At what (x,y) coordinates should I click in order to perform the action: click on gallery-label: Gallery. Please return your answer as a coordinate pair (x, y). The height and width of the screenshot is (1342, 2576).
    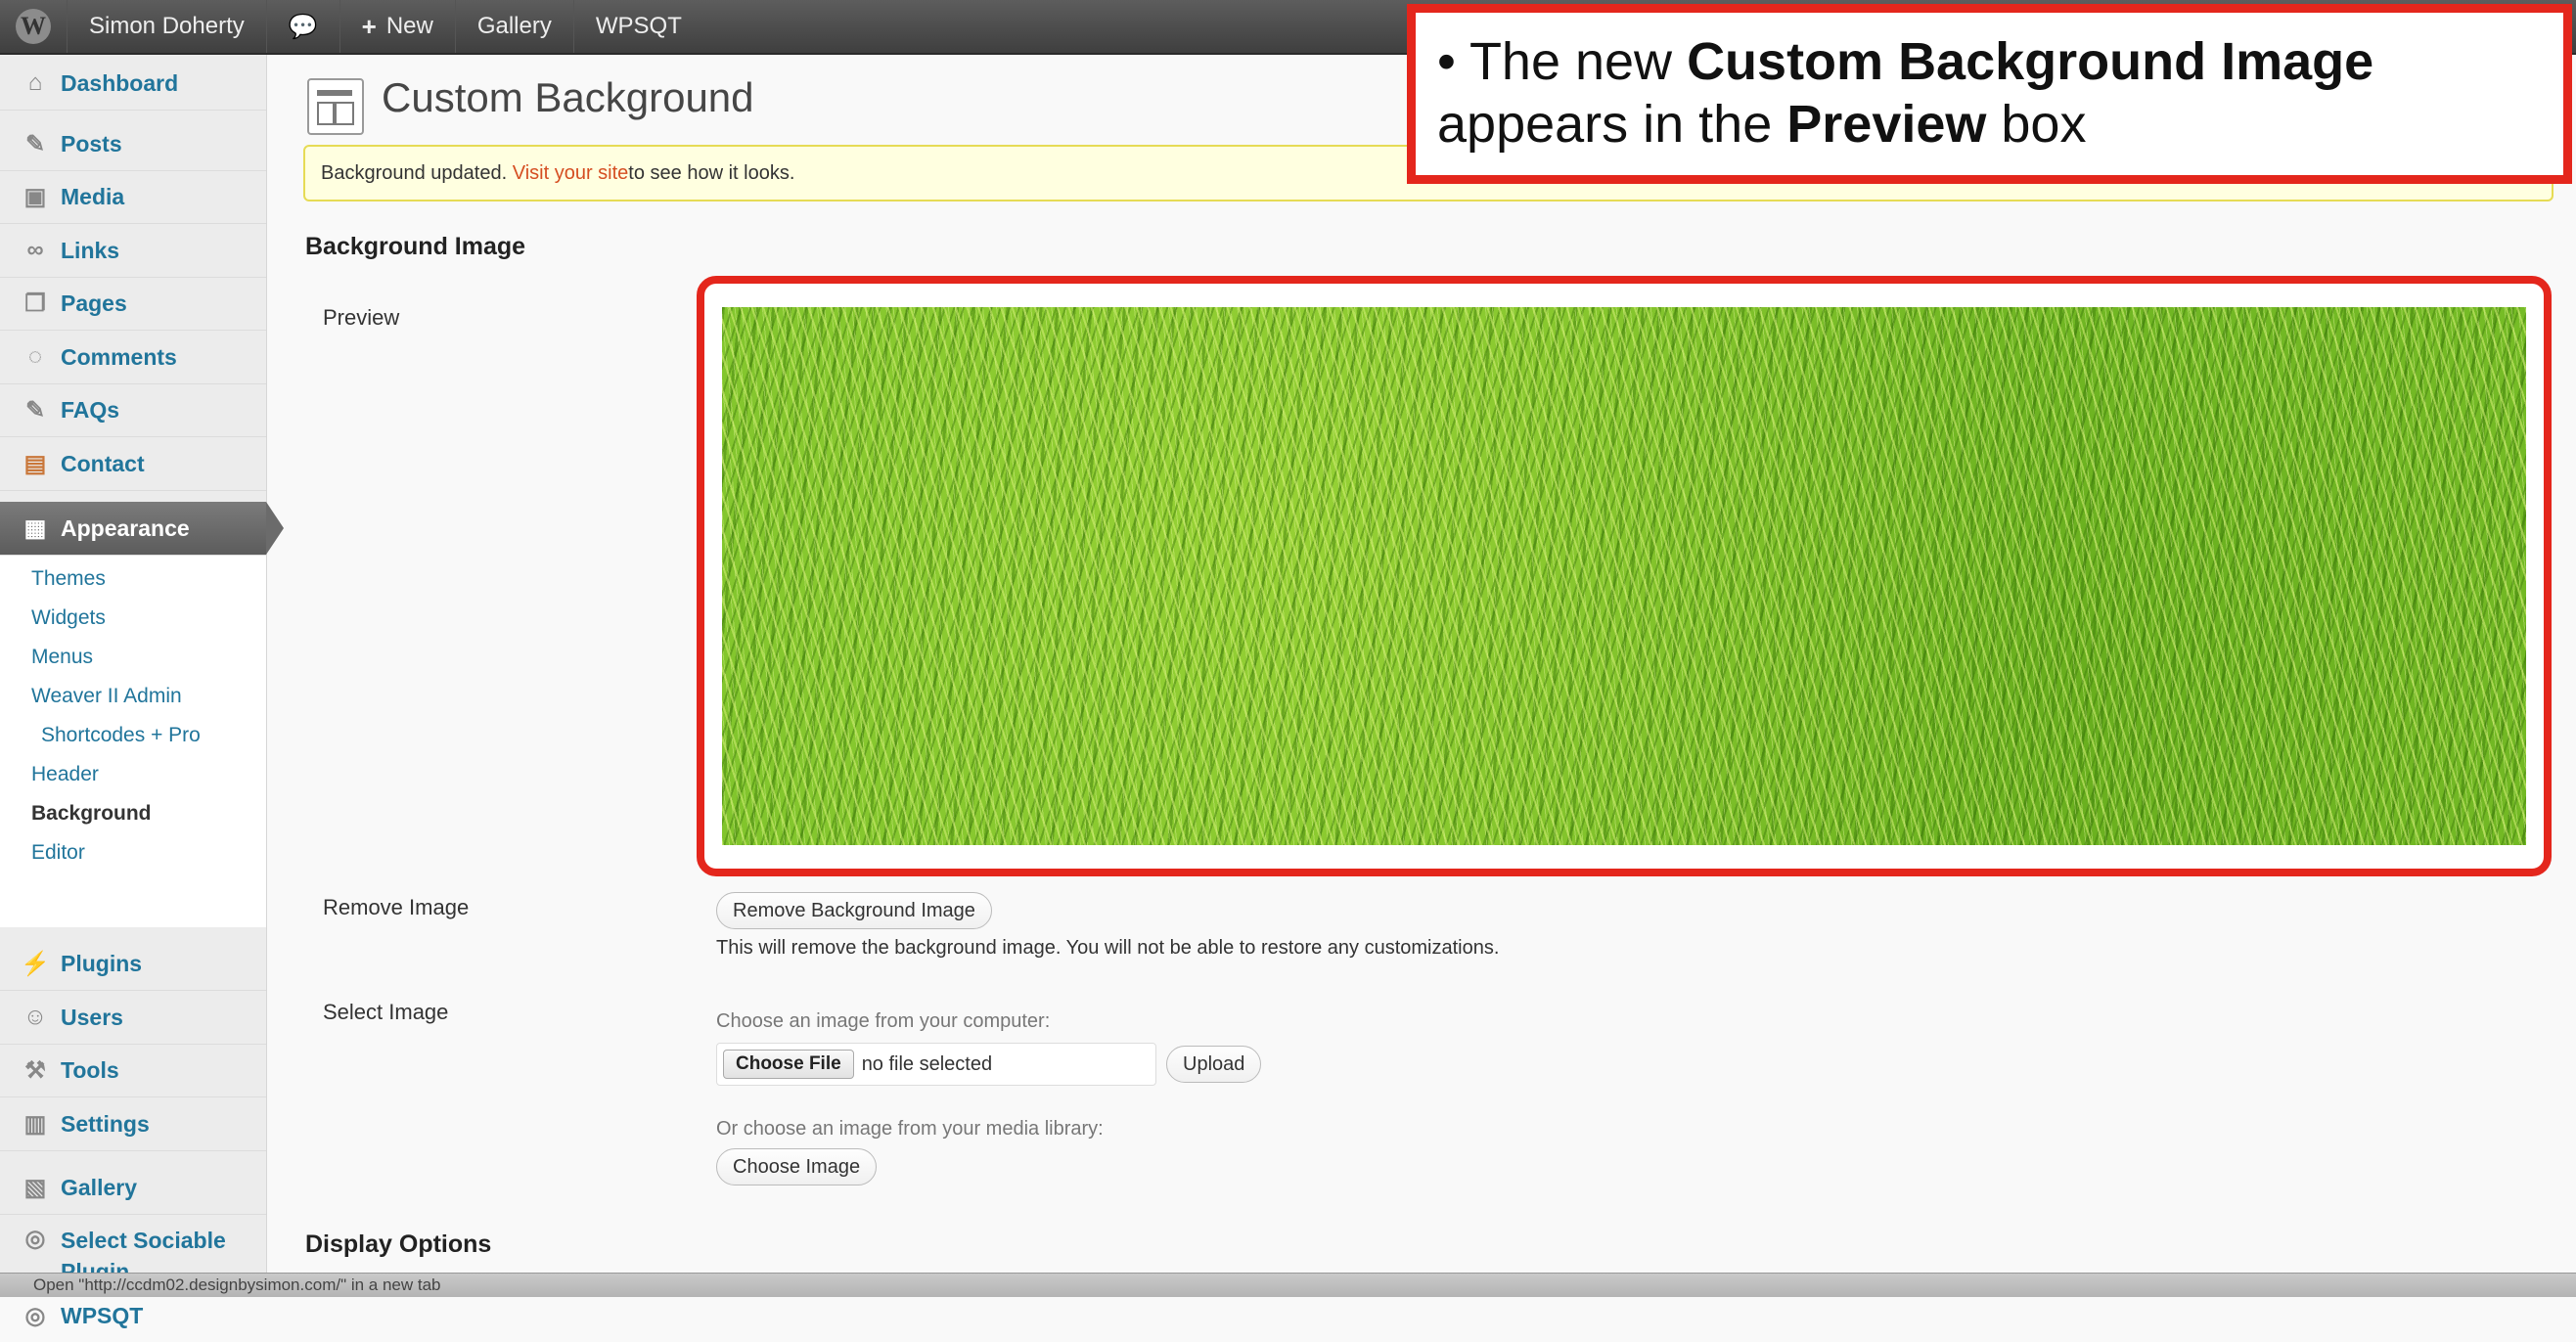
    Looking at the image, I should click on (514, 26).